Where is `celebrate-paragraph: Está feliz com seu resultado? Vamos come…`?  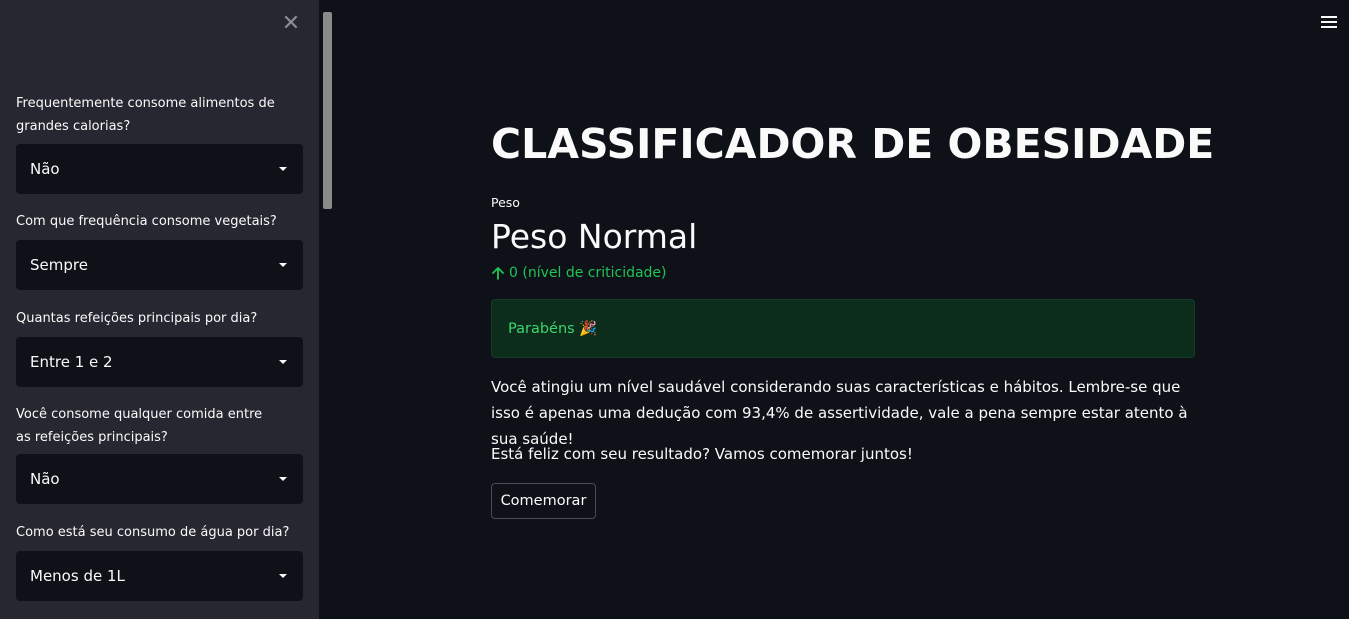 celebrate-paragraph: Está feliz com seu resultado? Vamos come… is located at coordinates (702, 454).